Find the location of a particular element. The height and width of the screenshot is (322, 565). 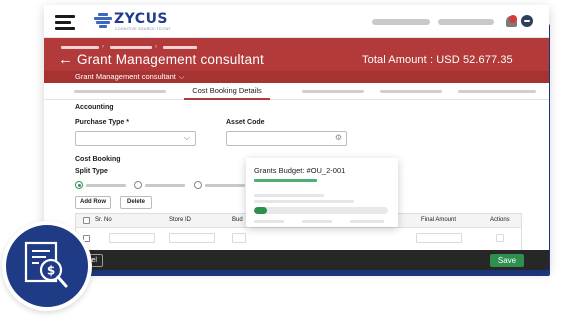

asset-code-label: Asset Code is located at coordinates (245, 122).